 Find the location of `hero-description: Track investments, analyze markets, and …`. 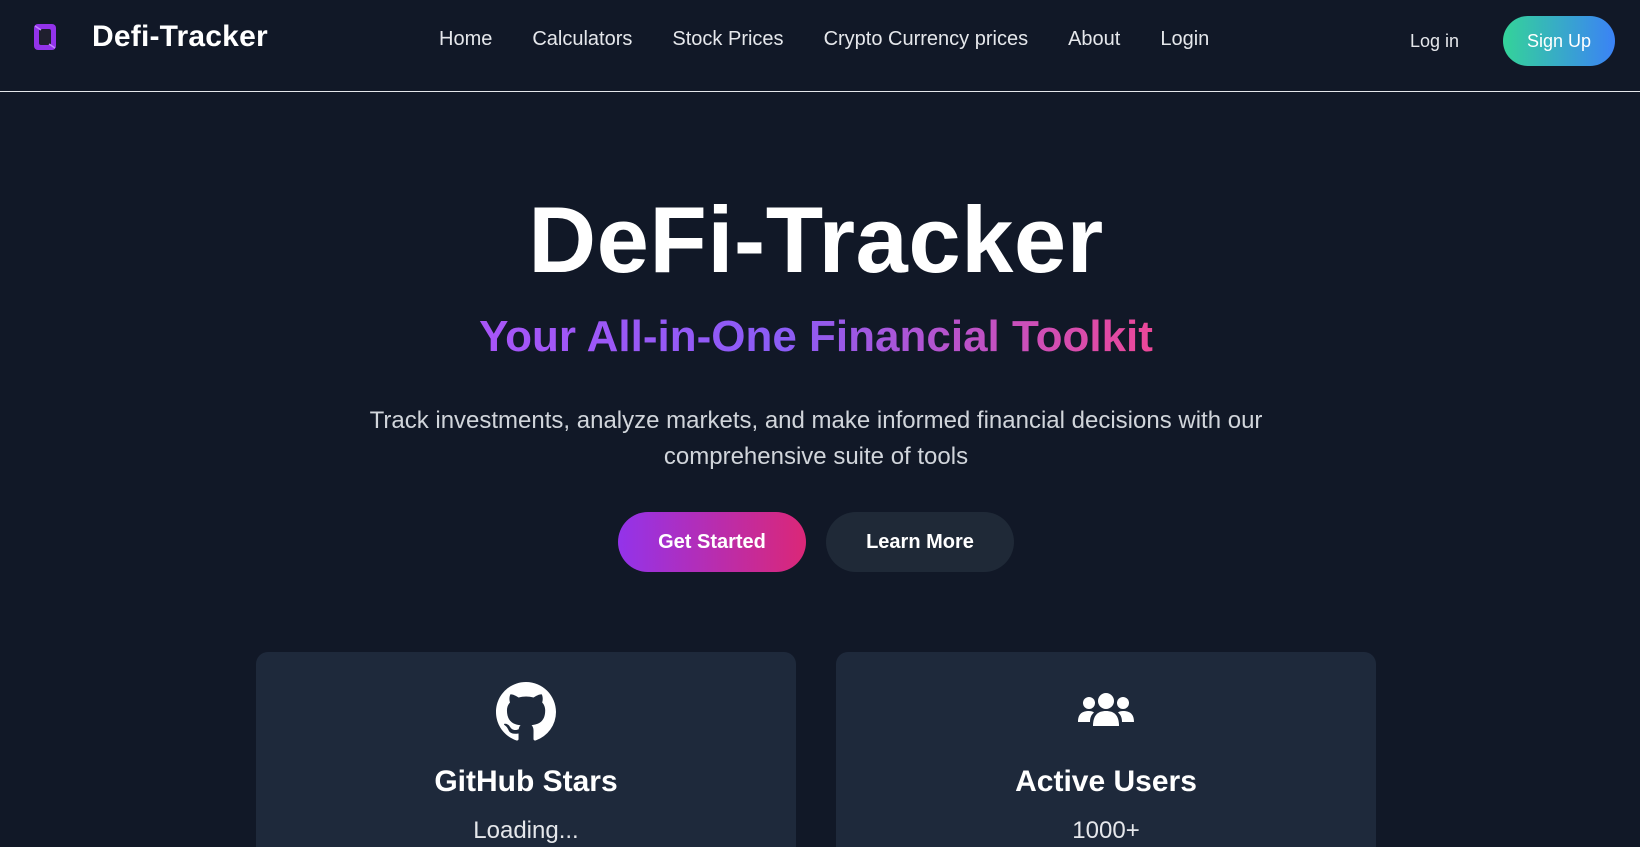

hero-description: Track investments, analyze markets, and … is located at coordinates (816, 438).